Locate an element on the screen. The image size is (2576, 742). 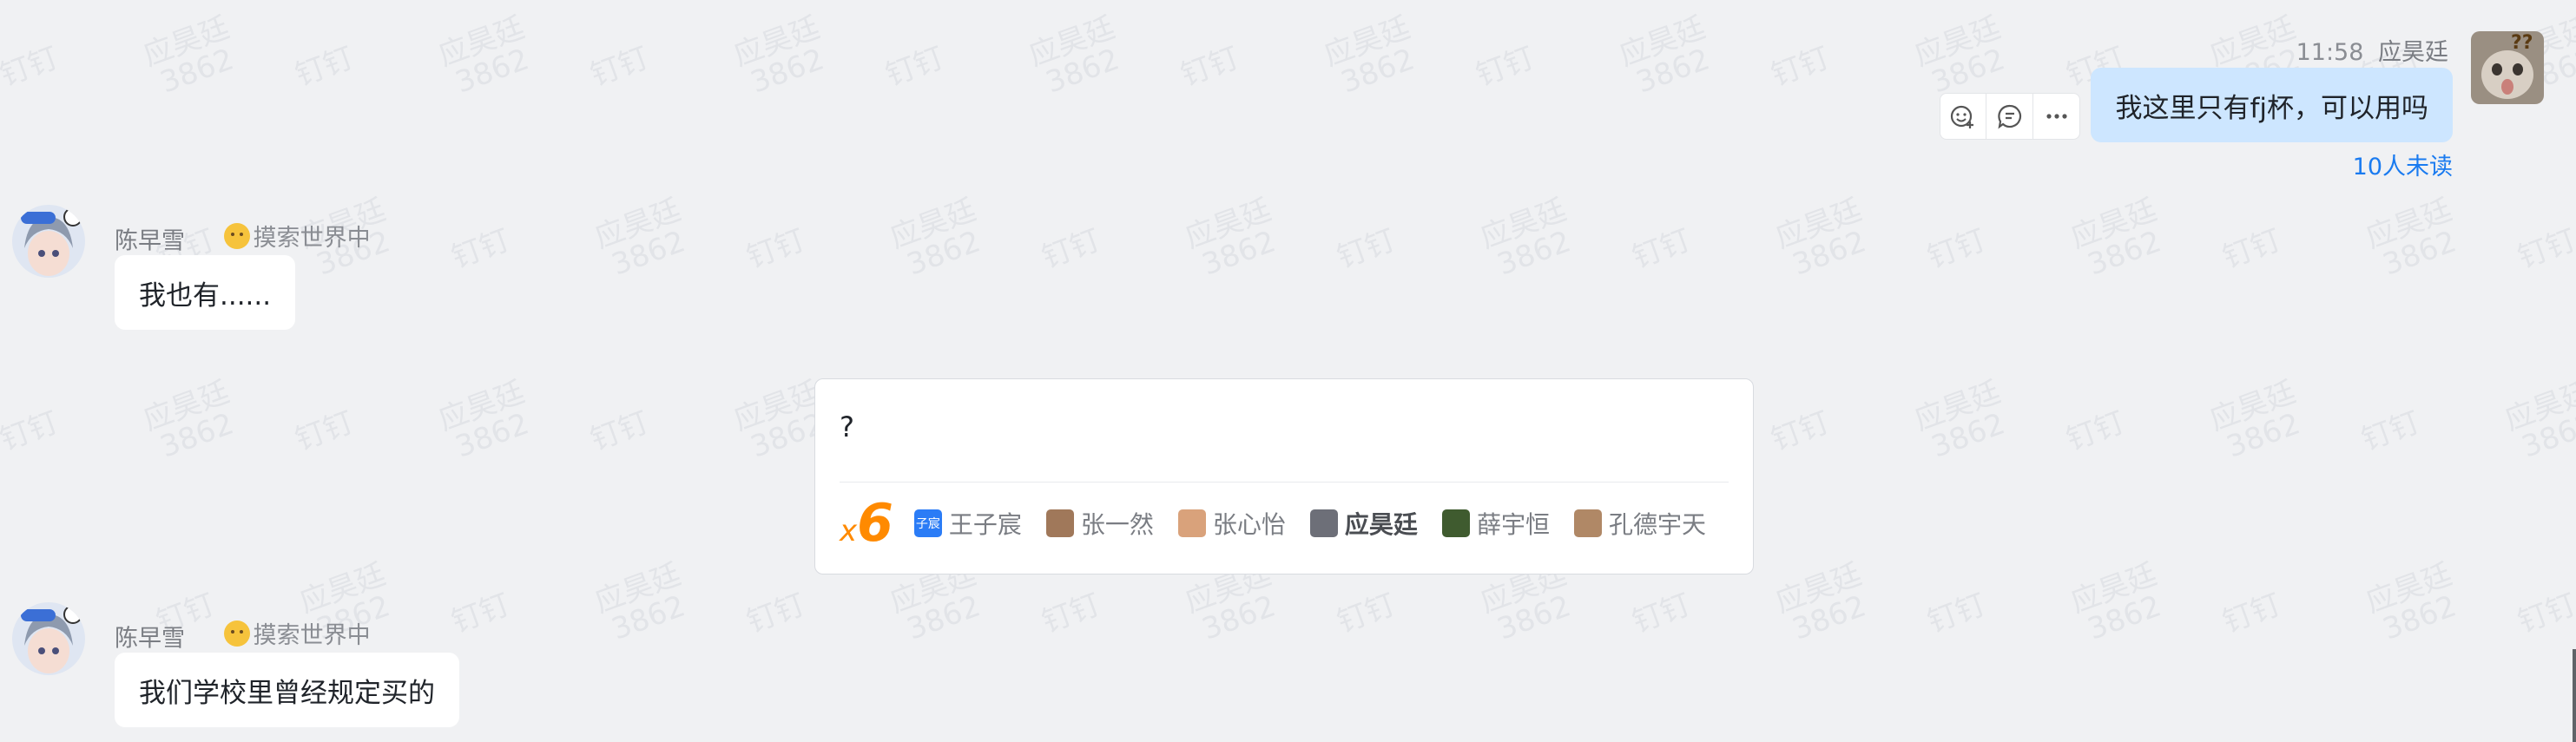
reply-button is located at coordinates (2009, 116).